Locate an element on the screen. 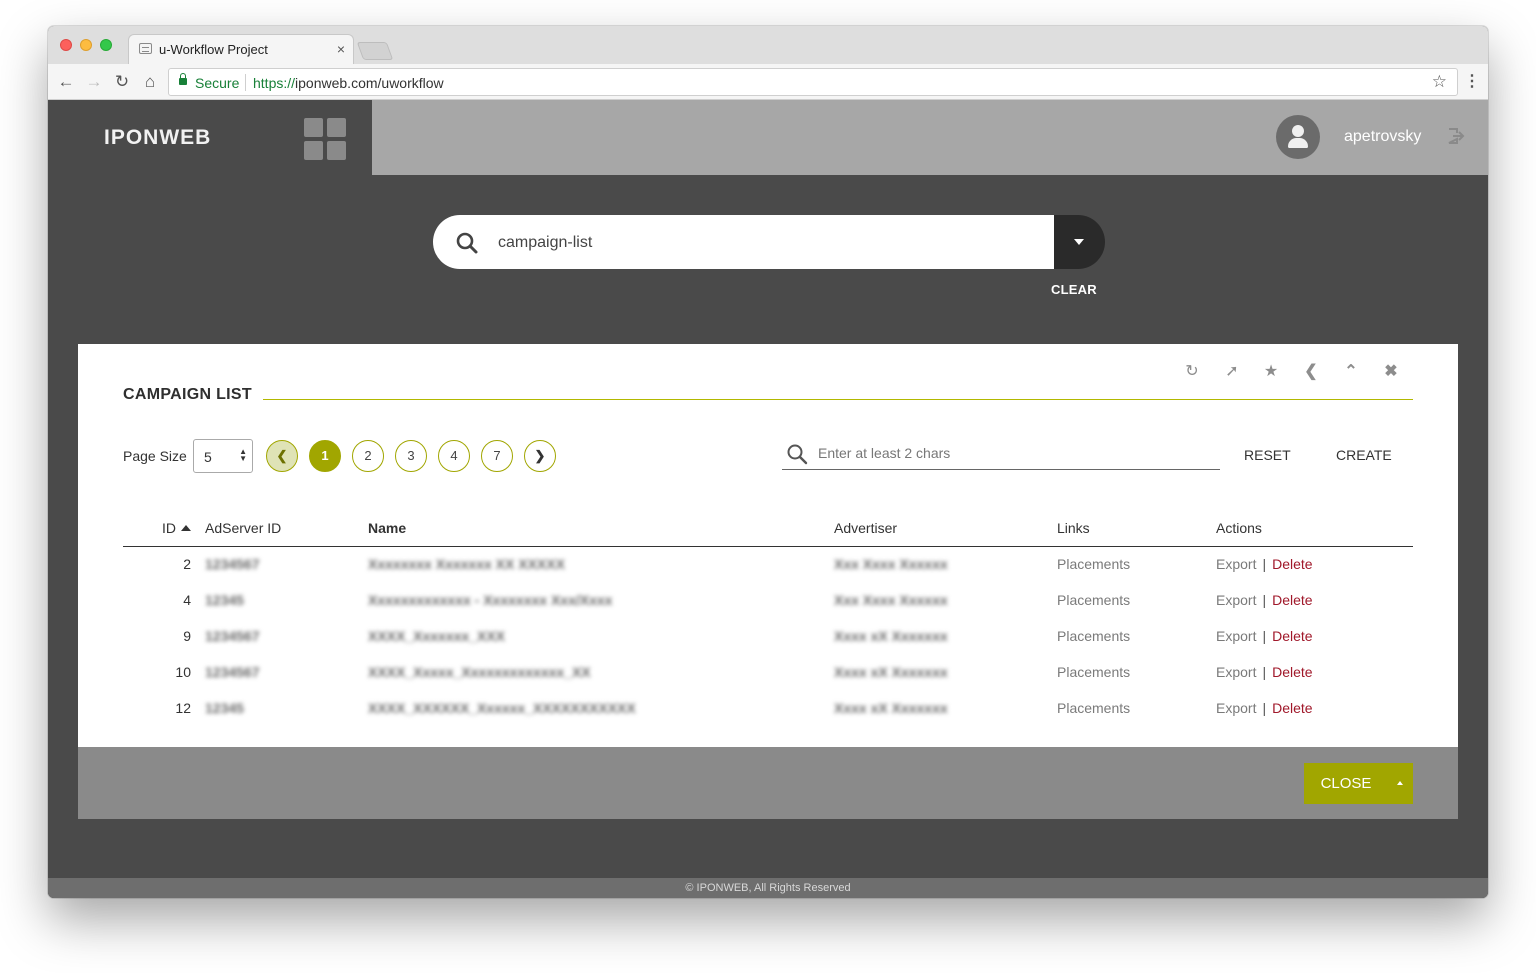 The height and width of the screenshot is (973, 1536). window-zoom-button is located at coordinates (106, 45).